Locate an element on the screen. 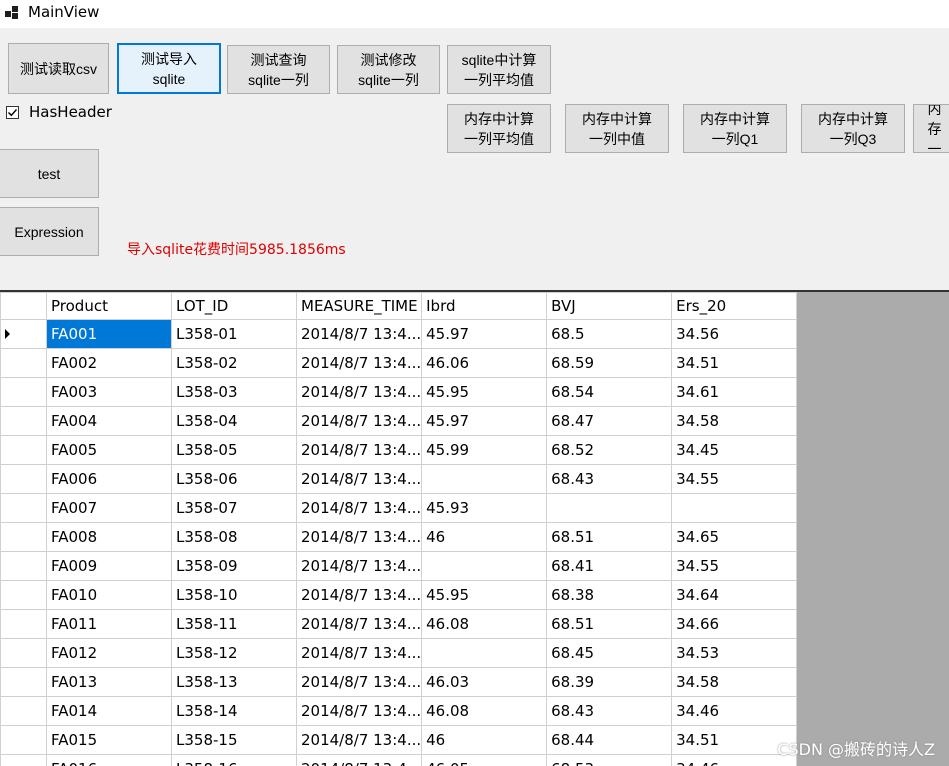 The width and height of the screenshot is (949, 766). grid-cell: L358-03 is located at coordinates (234, 392).